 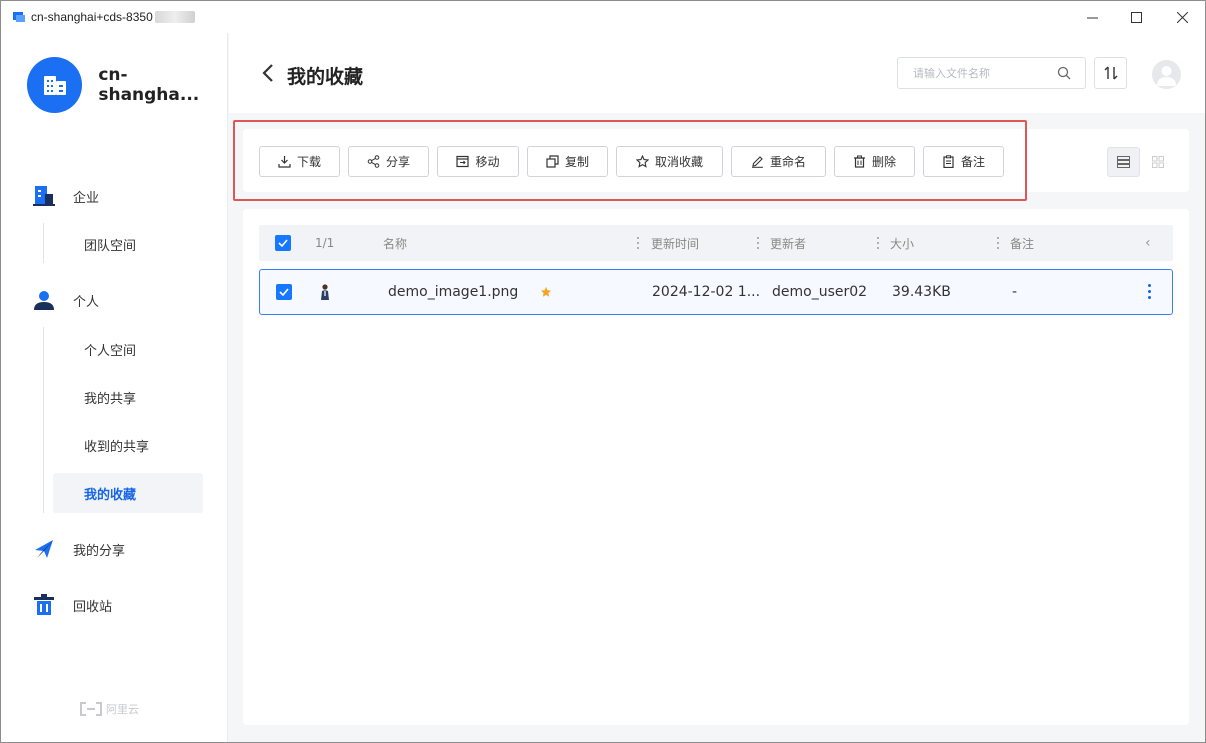 What do you see at coordinates (325, 77) in the screenshot?
I see `page-title: 我的收藏` at bounding box center [325, 77].